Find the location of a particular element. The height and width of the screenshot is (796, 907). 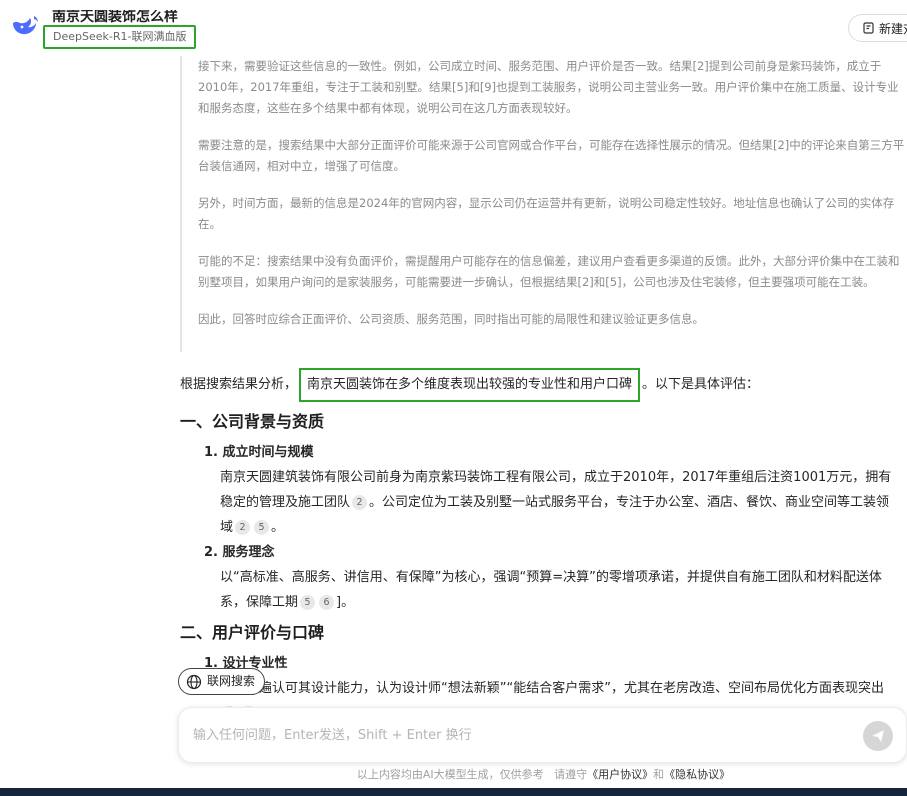

user-agreement-link: 《用户协议》 is located at coordinates (620, 774).